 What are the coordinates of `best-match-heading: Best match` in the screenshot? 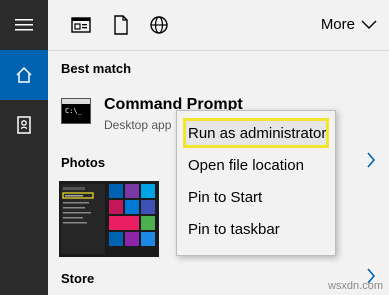 It's located at (96, 68).